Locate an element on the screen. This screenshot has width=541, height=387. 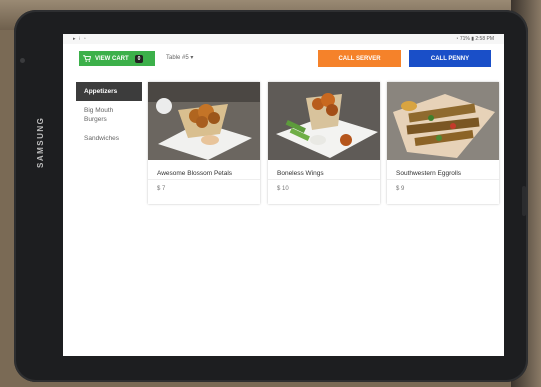
call-server-button: CALL SERVER is located at coordinates (359, 58).